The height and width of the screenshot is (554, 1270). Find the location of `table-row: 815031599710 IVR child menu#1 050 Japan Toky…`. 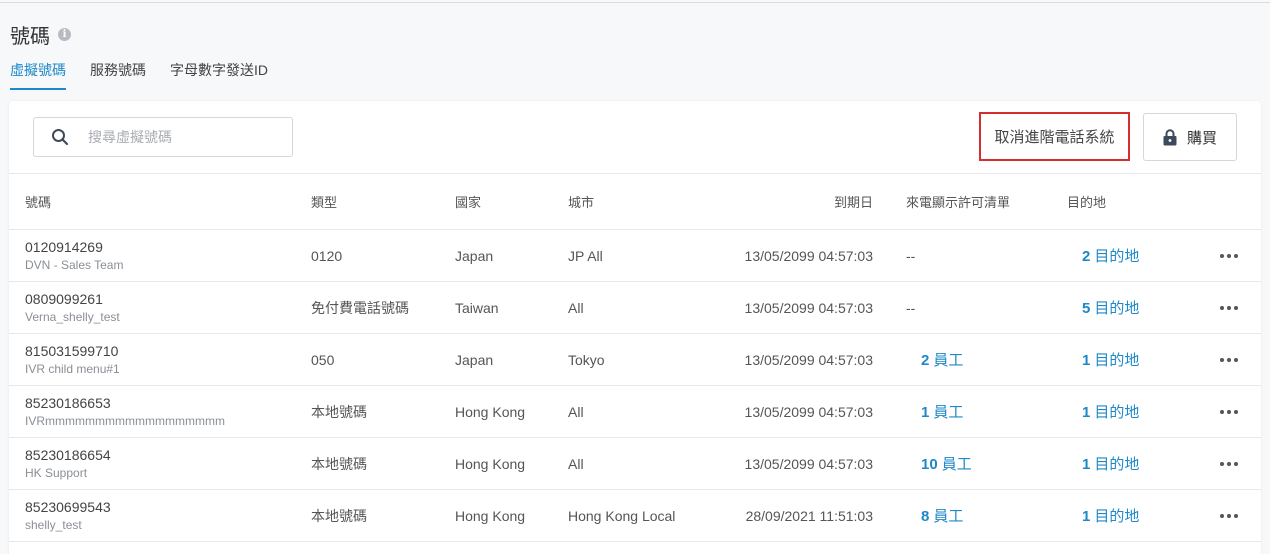

table-row: 815031599710 IVR child menu#1 050 Japan Toky… is located at coordinates (635, 360).